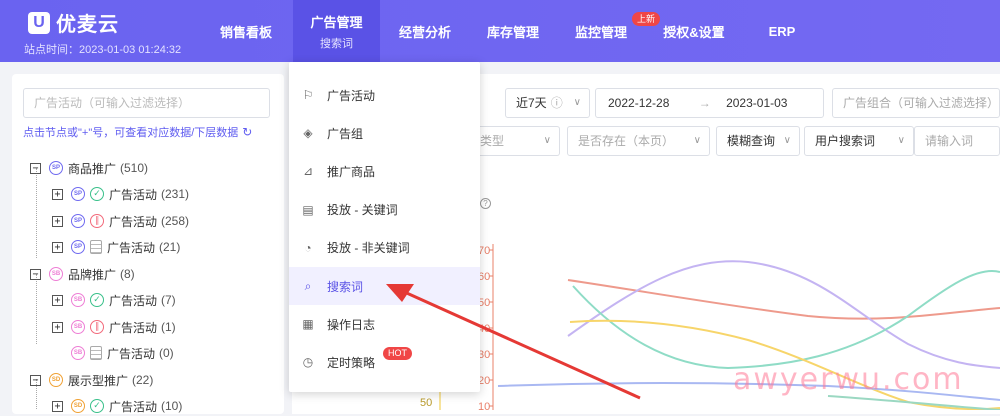  What do you see at coordinates (397, 354) in the screenshot?
I see `hot-badge: HOT` at bounding box center [397, 354].